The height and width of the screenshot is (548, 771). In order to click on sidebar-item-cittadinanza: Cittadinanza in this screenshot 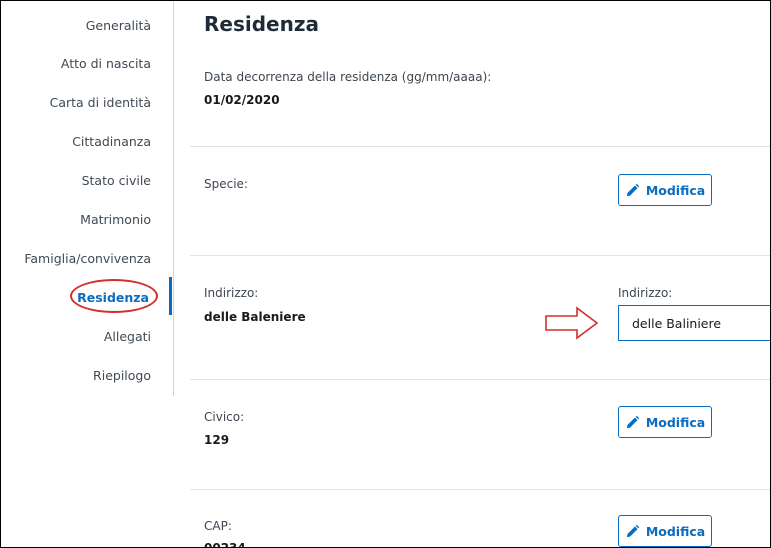, I will do `click(111, 141)`.